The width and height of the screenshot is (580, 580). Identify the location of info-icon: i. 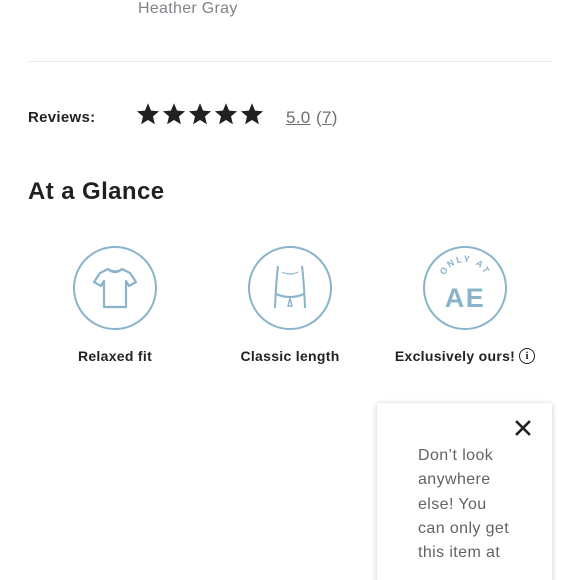
(527, 356).